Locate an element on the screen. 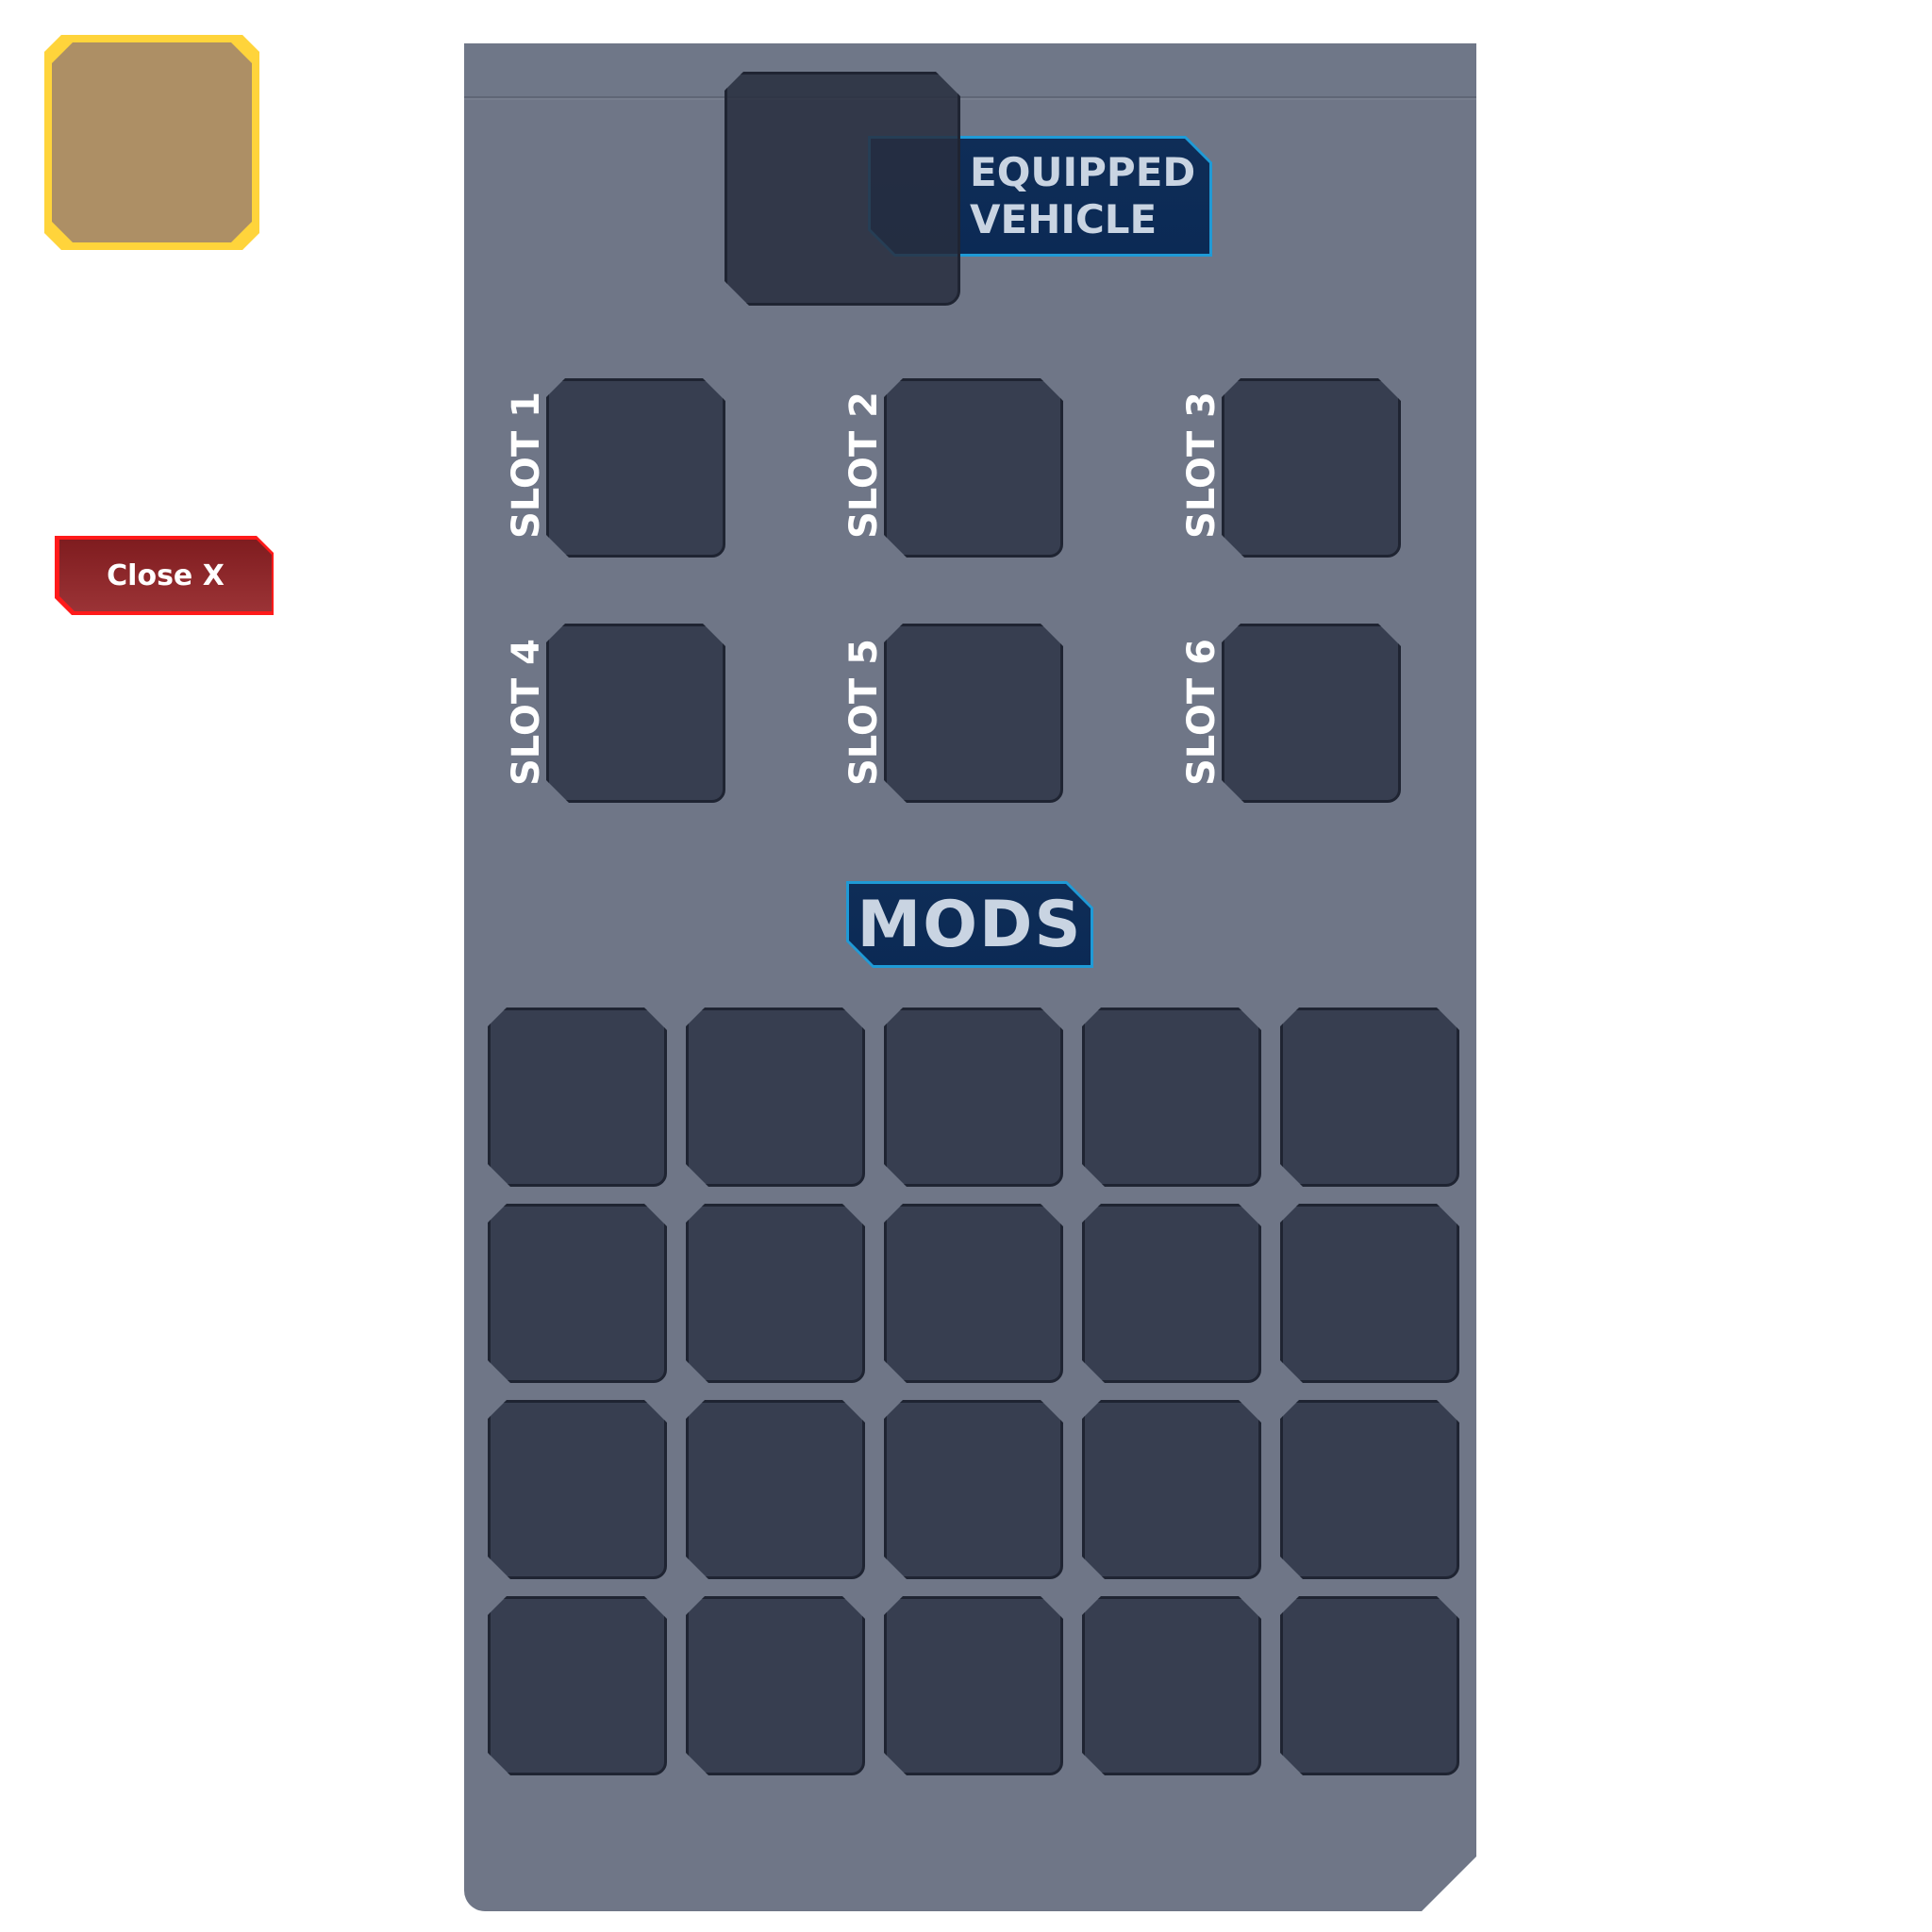 The image size is (1932, 1932). item-tile-fill is located at coordinates (152, 142).